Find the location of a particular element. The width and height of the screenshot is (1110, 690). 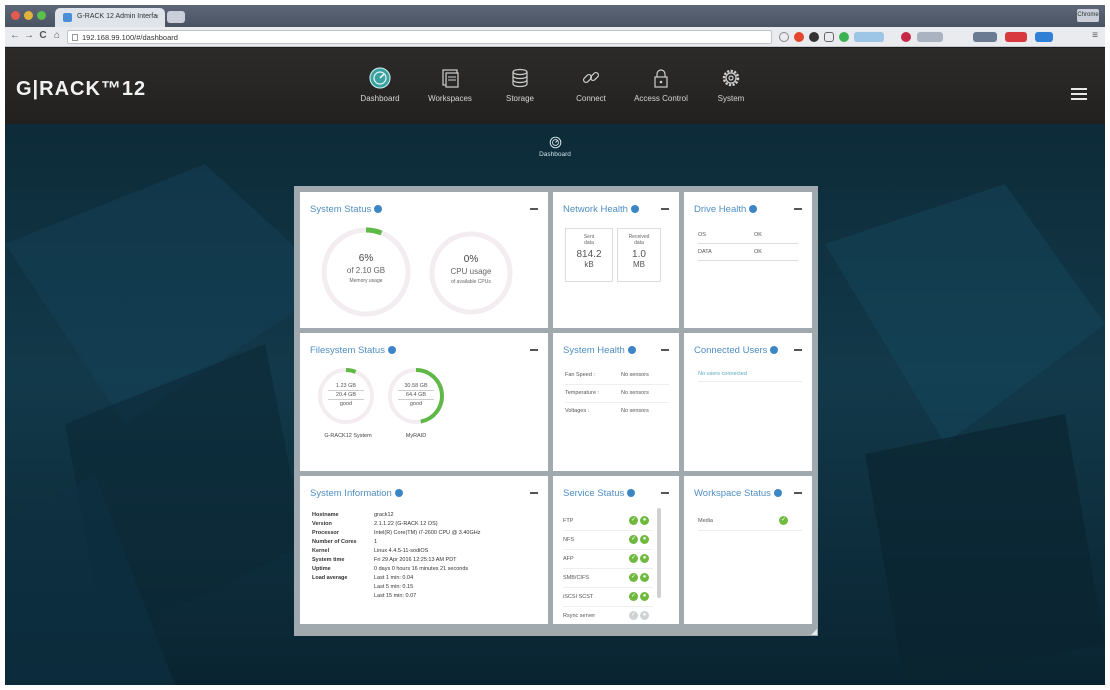

volume-total: 20.4 GB is located at coordinates (346, 395).